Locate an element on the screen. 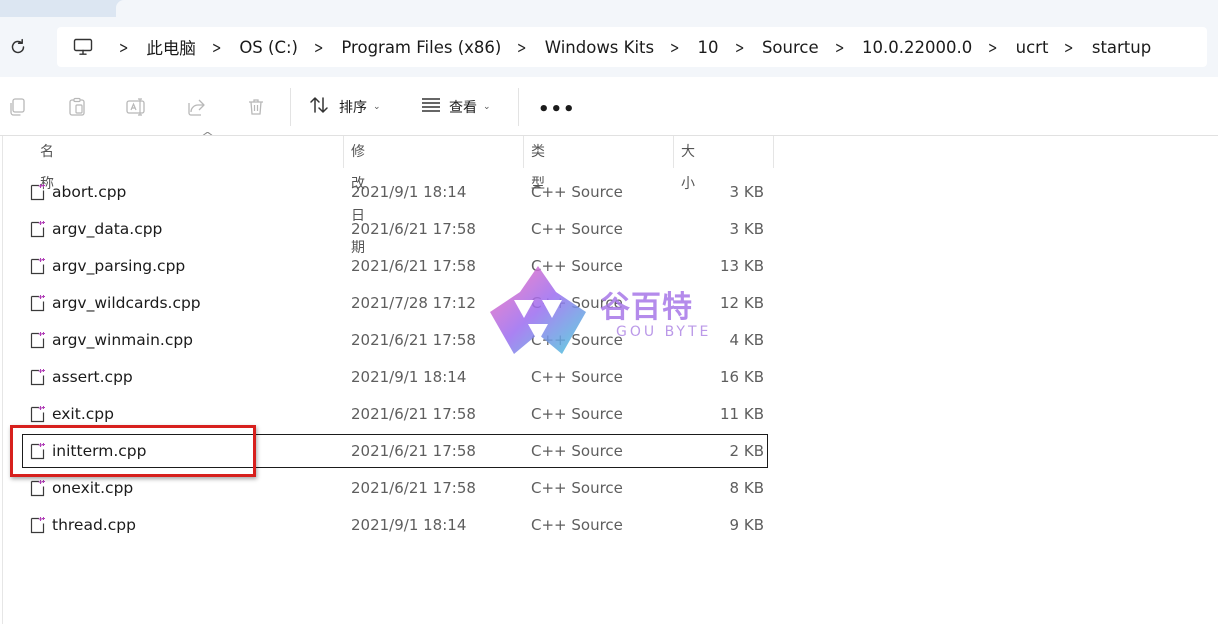 The width and height of the screenshot is (1218, 624). file-name: argv_wildcards.cpp is located at coordinates (126, 303).